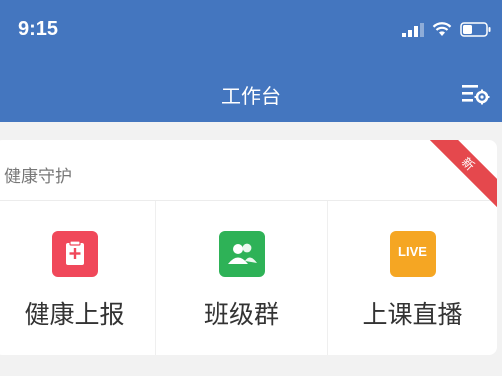  I want to click on workbench-settings-button, so click(475, 93).